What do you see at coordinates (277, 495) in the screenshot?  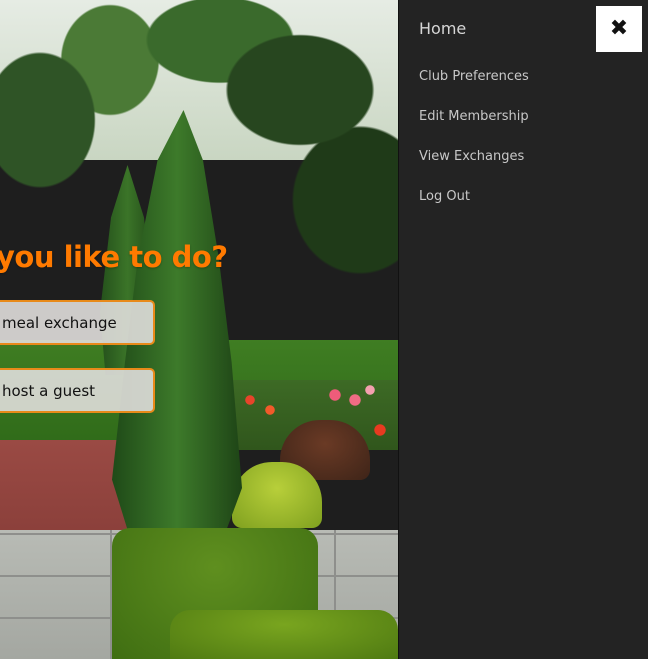 I see `yellow-shrub` at bounding box center [277, 495].